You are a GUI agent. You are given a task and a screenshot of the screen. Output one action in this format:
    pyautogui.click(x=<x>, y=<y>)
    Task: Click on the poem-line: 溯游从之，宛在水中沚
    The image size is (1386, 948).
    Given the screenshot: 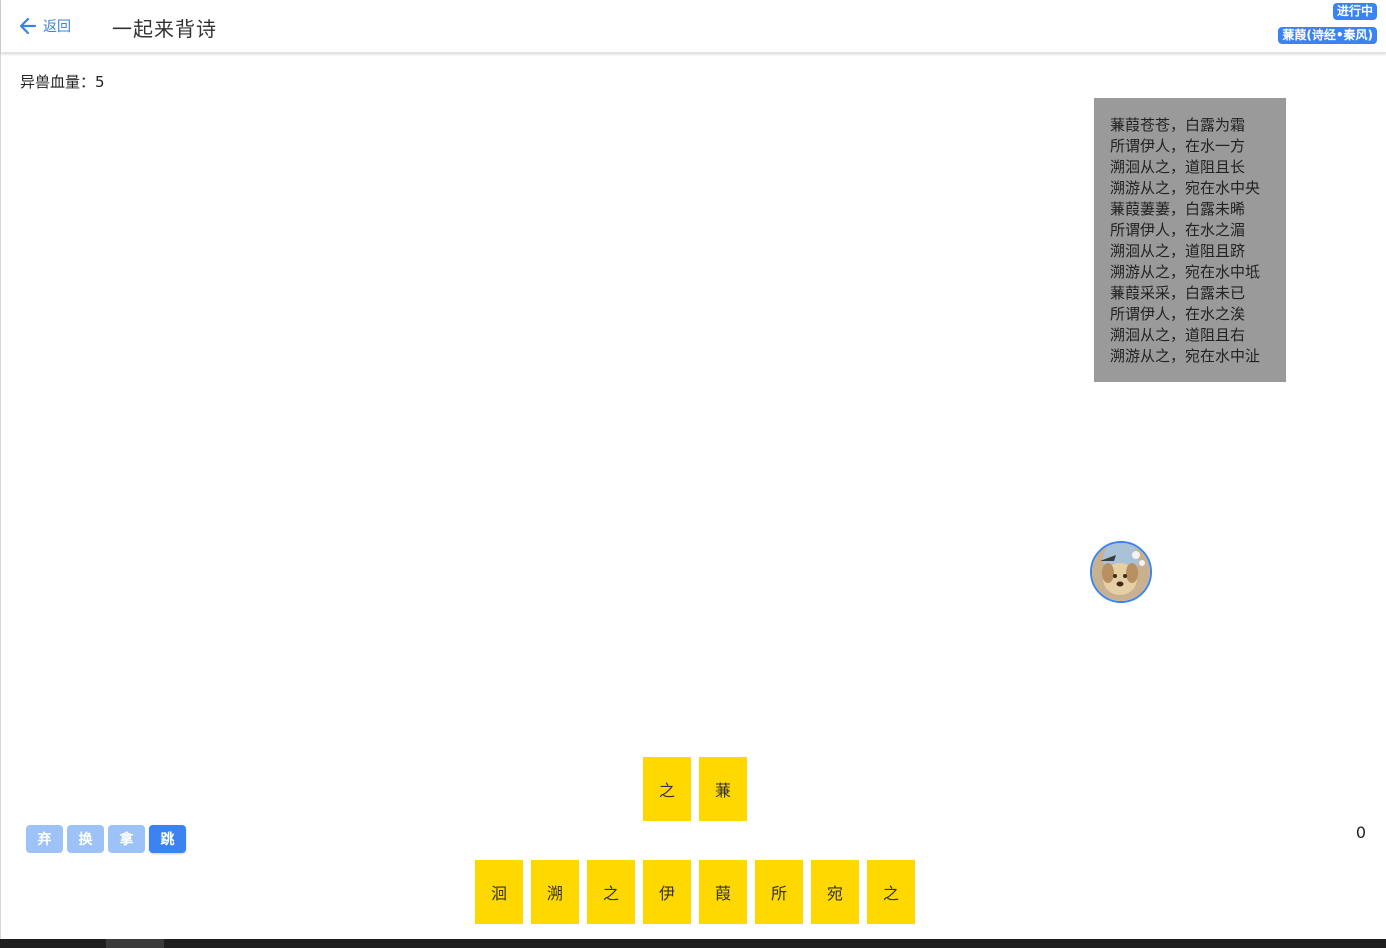 What is the action you would take?
    pyautogui.click(x=1185, y=356)
    